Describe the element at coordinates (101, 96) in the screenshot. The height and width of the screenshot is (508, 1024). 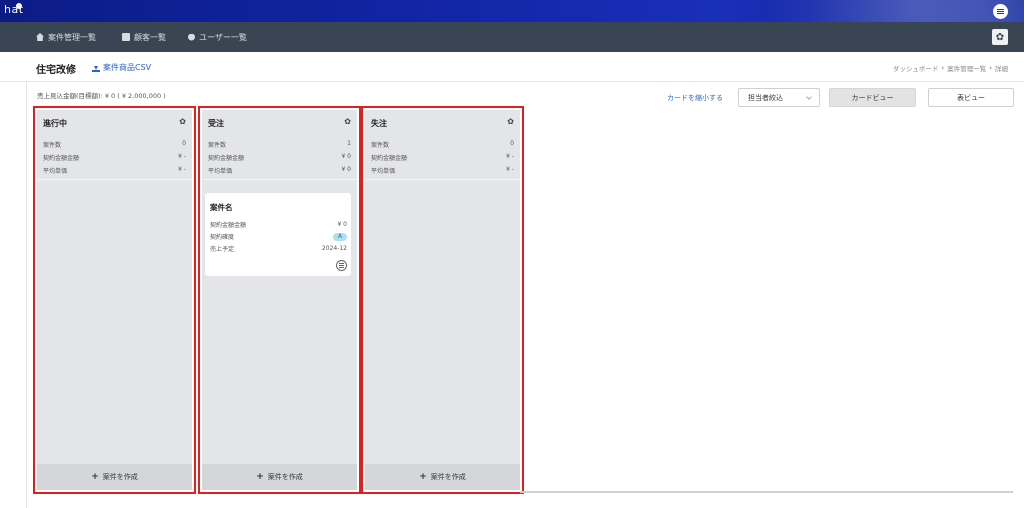
I see `sales-summary: 売上見込金額(目標額): ¥ 0 ( ¥ 2,000,000 )` at that location.